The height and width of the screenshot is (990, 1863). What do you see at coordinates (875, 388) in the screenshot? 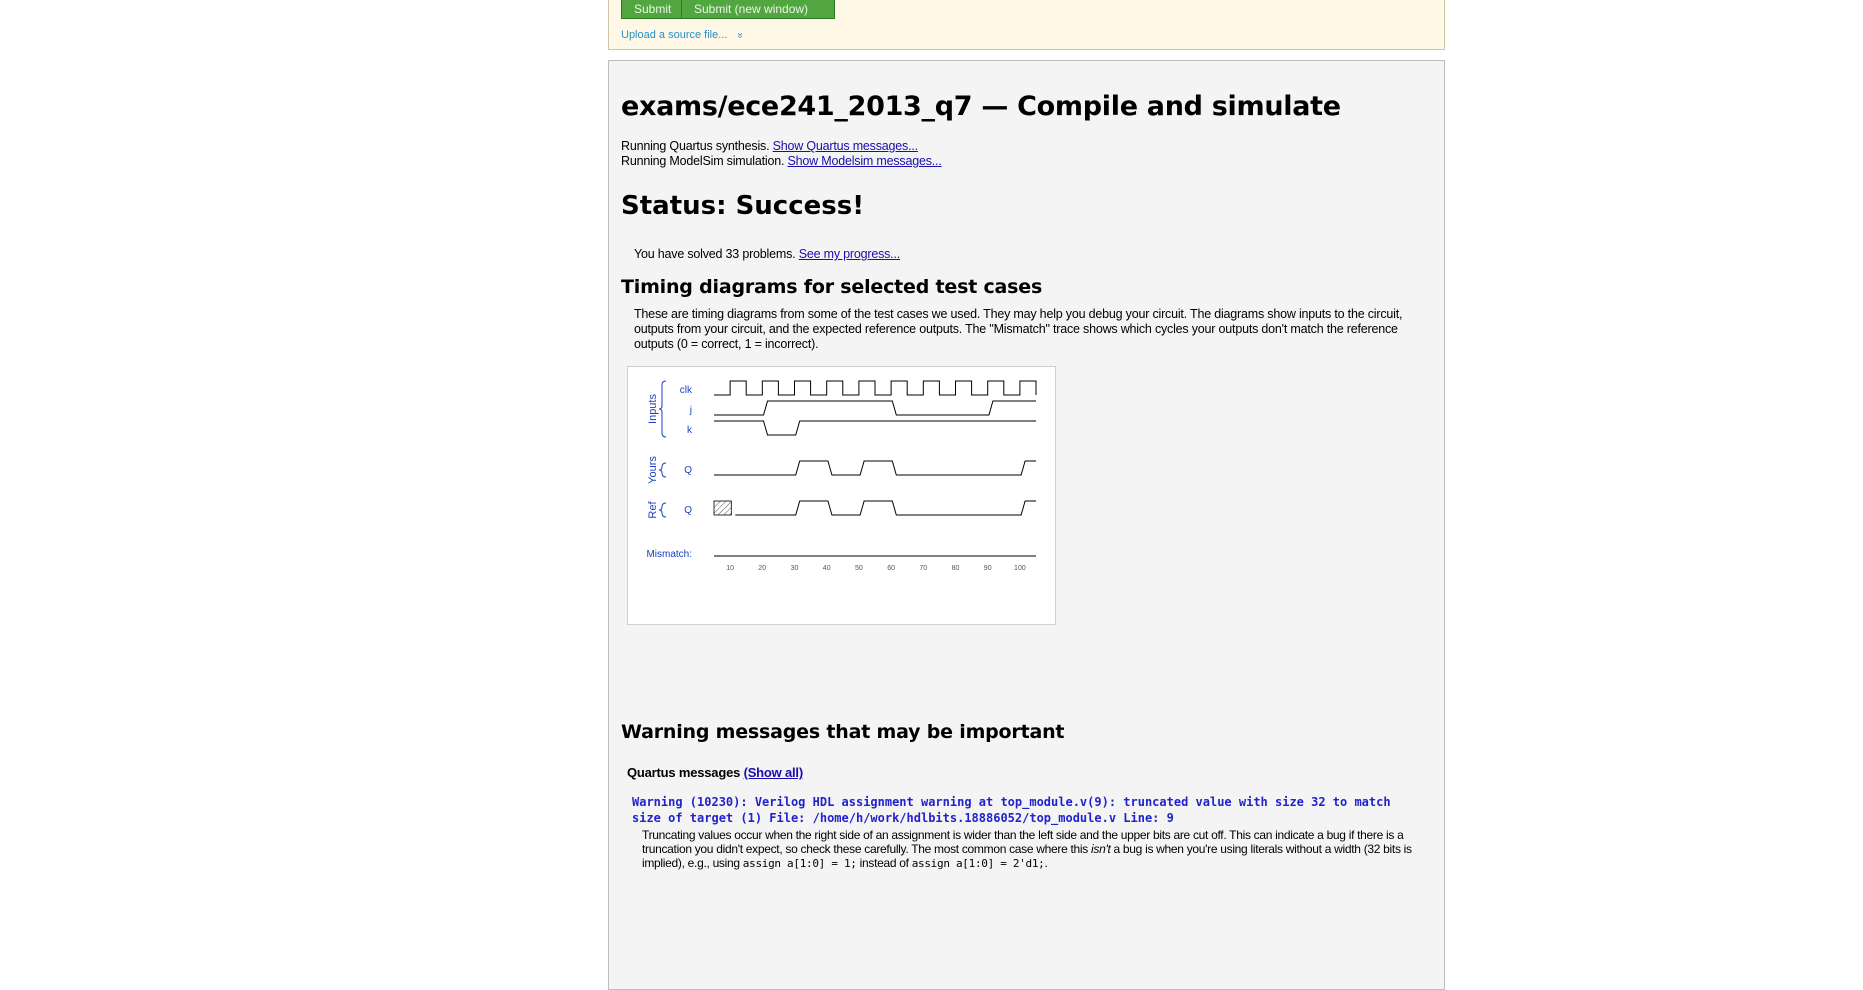
I see `waveform-clk` at bounding box center [875, 388].